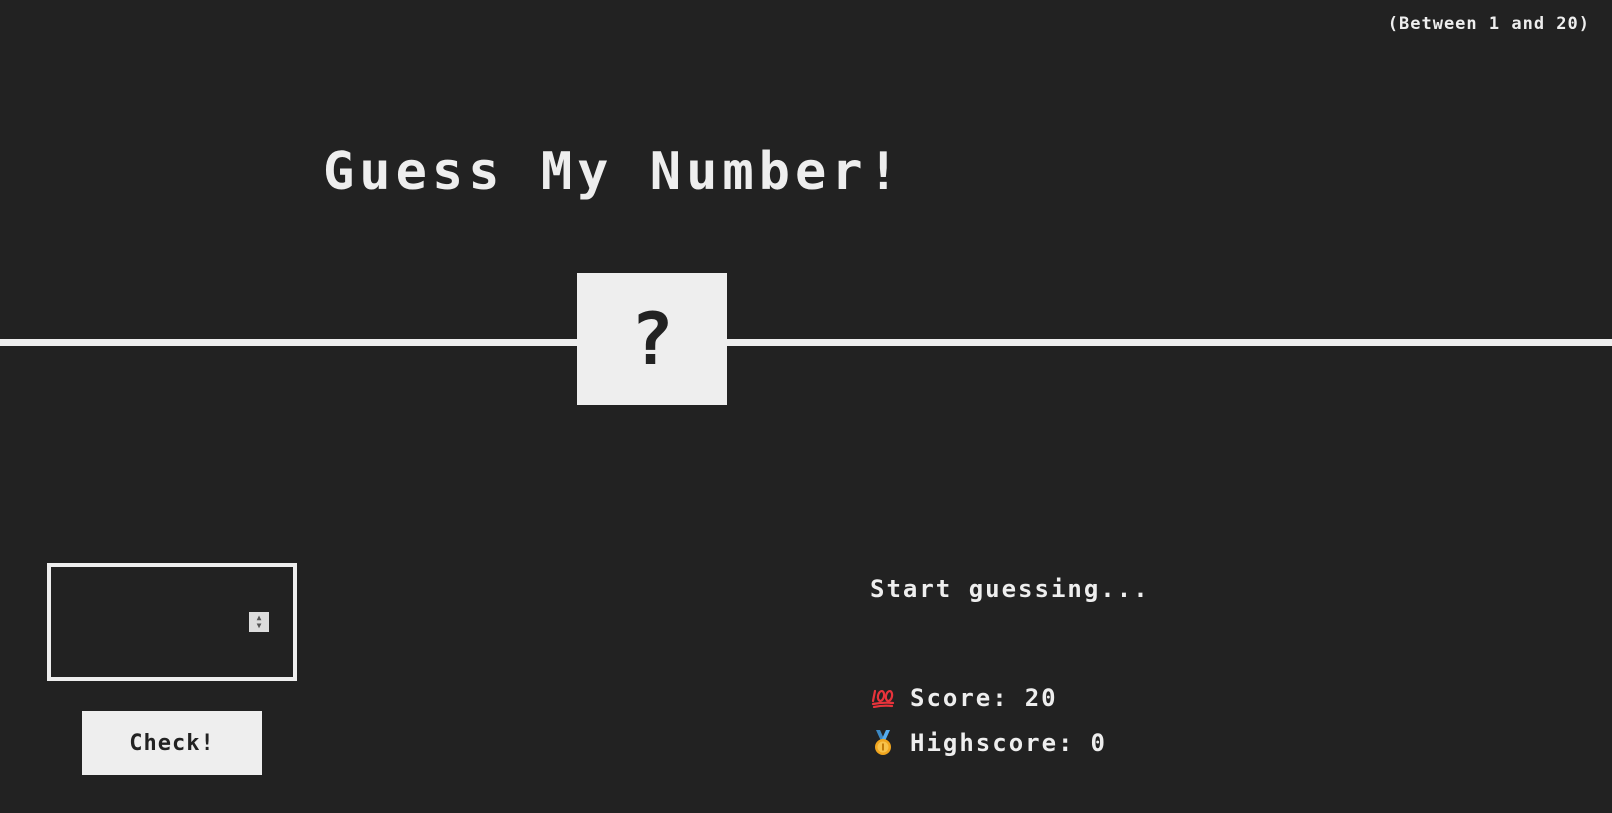 Image resolution: width=1612 pixels, height=813 pixels. Describe the element at coordinates (1041, 698) in the screenshot. I see `score-value: 20` at that location.